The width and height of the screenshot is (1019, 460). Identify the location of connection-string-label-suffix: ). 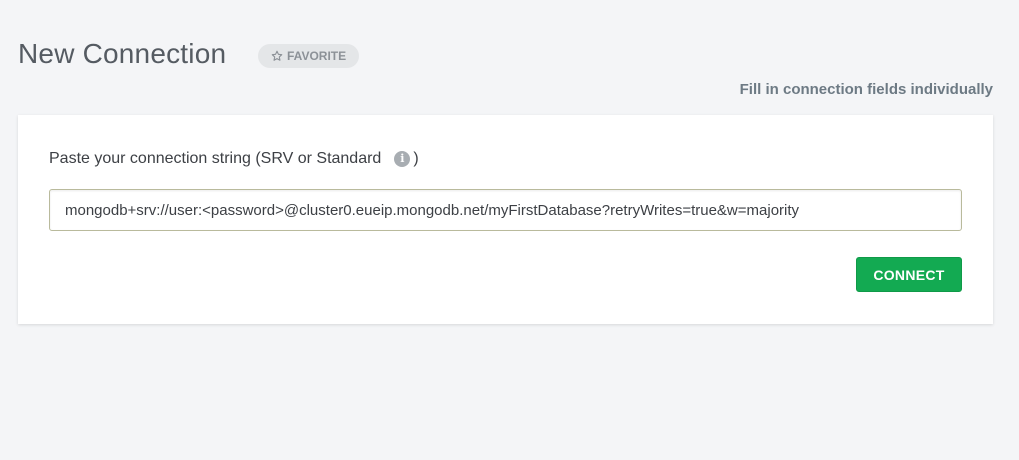
(416, 158).